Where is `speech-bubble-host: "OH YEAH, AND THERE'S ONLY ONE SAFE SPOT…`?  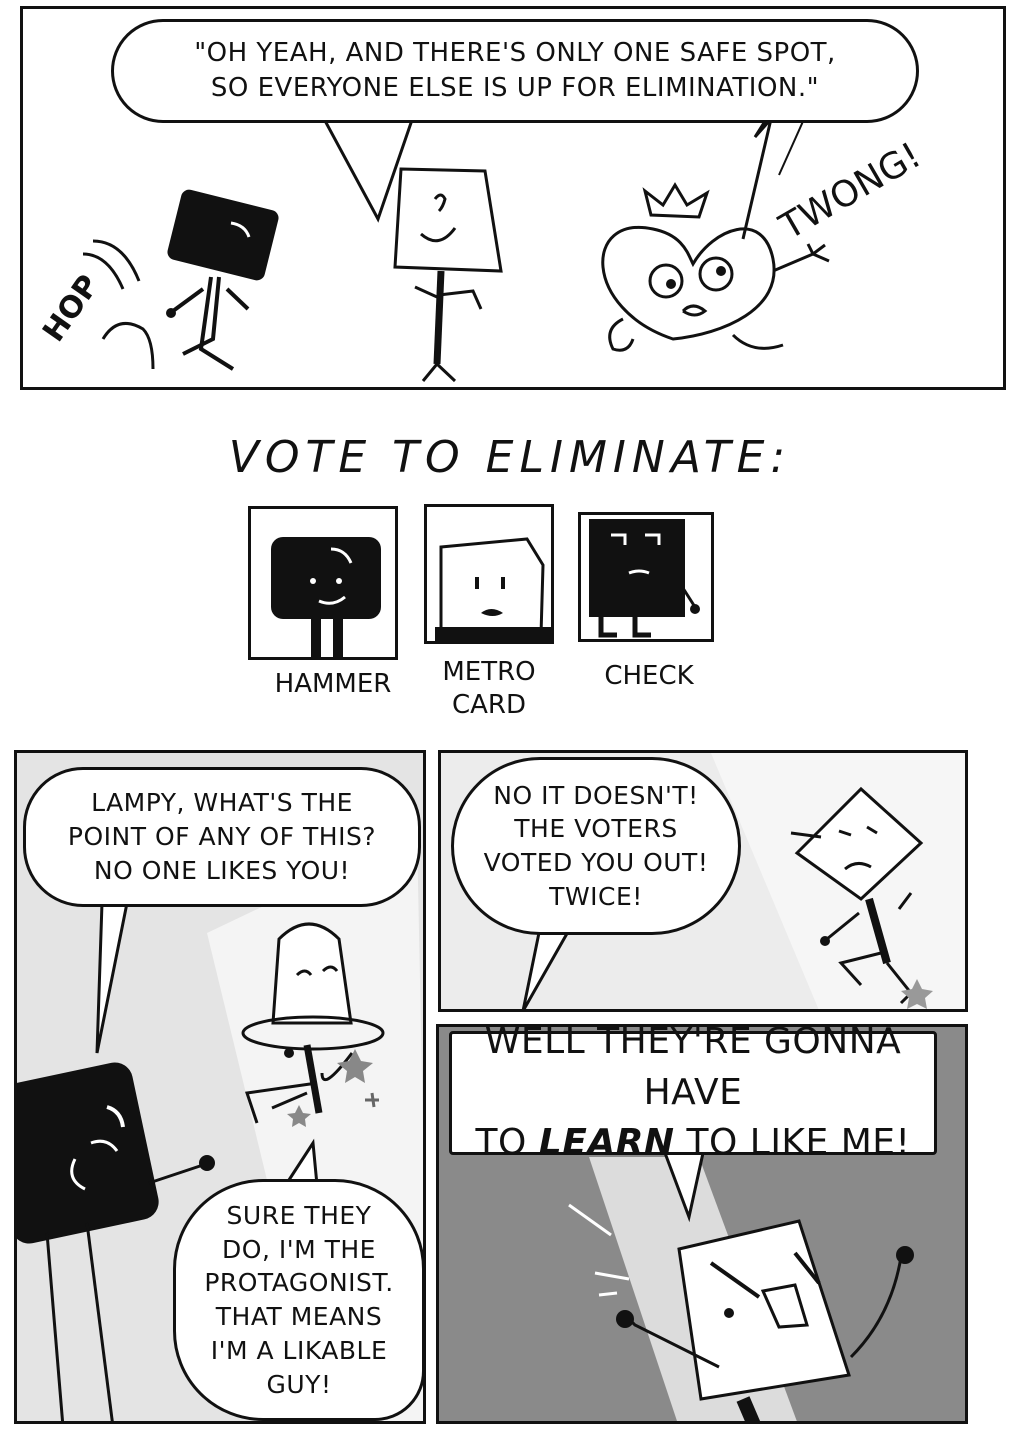 speech-bubble-host: "OH YEAH, AND THERE'S ONLY ONE SAFE SPOT… is located at coordinates (515, 71).